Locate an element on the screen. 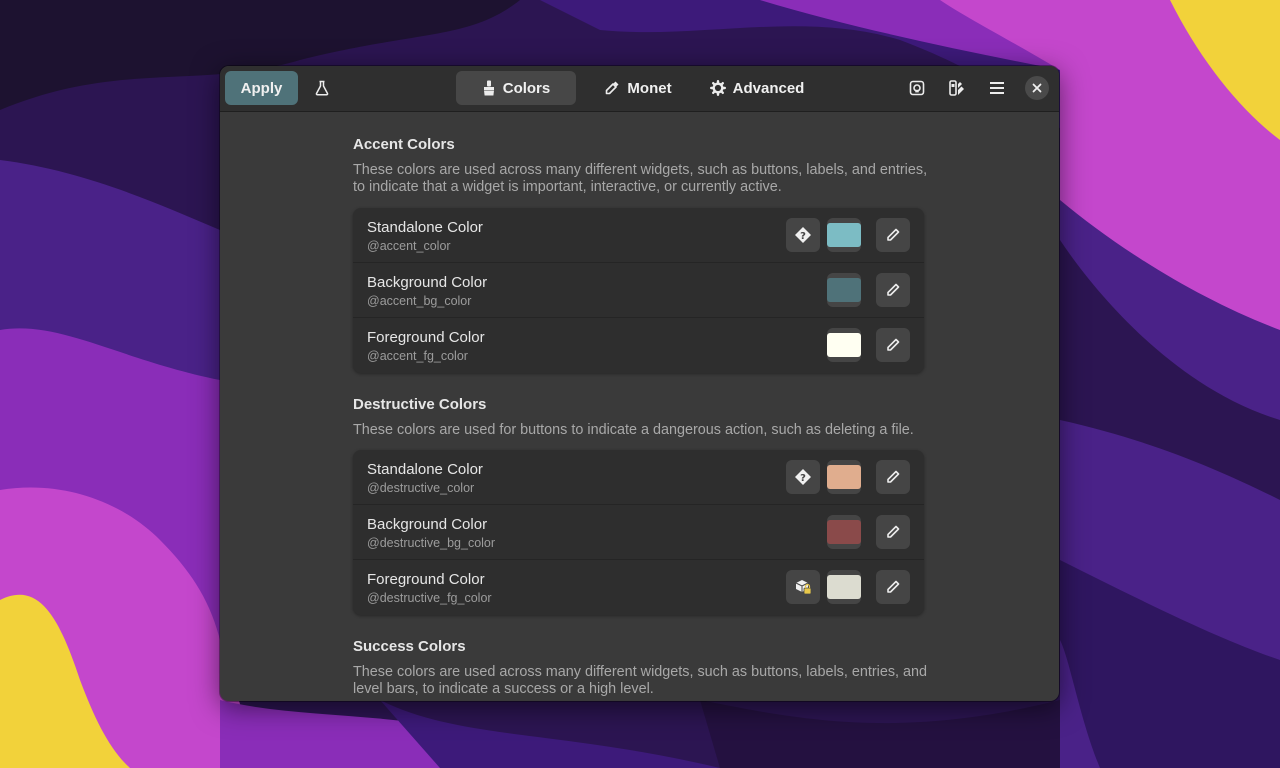  palette-button is located at coordinates (917, 88).